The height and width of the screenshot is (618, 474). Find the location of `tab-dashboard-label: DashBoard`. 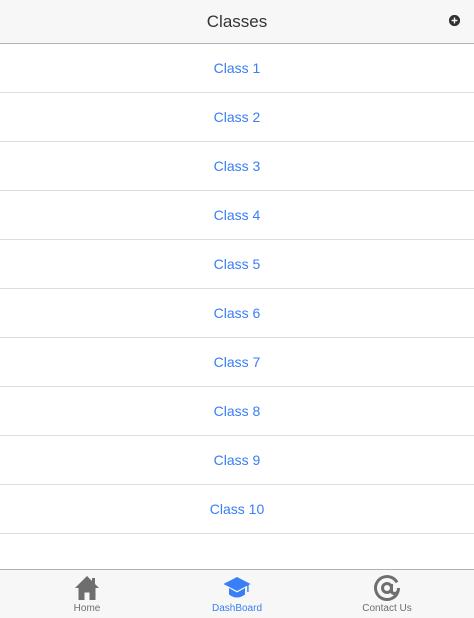

tab-dashboard-label: DashBoard is located at coordinates (237, 608).